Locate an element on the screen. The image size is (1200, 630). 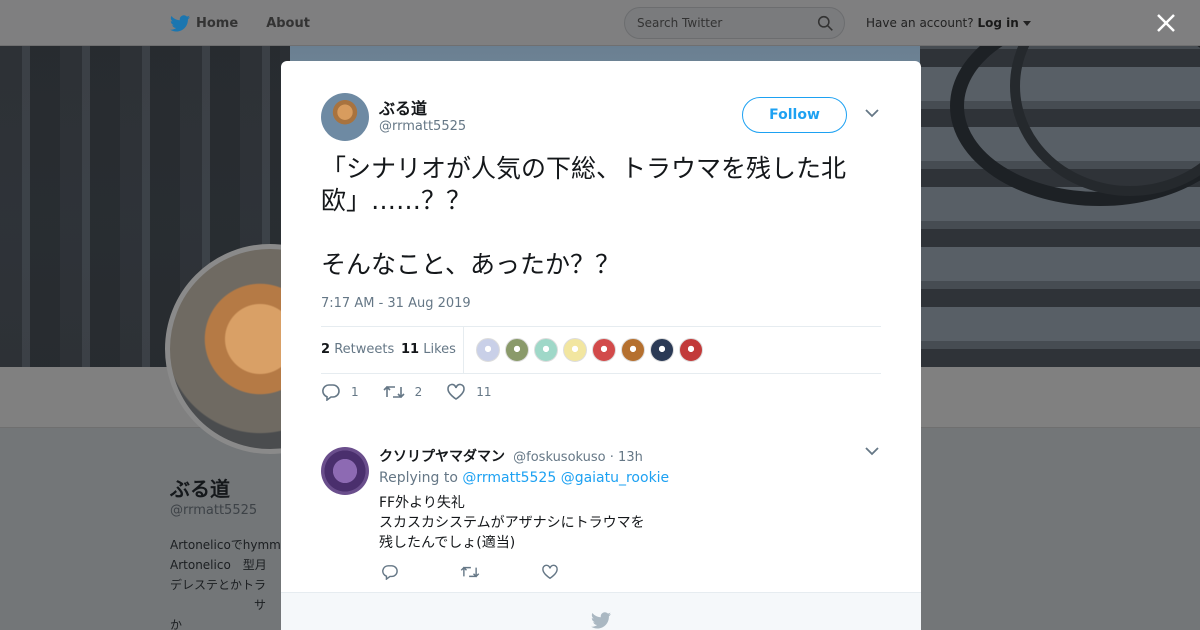
tweet-timestamp: 7:17 AM - 31 Aug 2019 is located at coordinates (396, 303).